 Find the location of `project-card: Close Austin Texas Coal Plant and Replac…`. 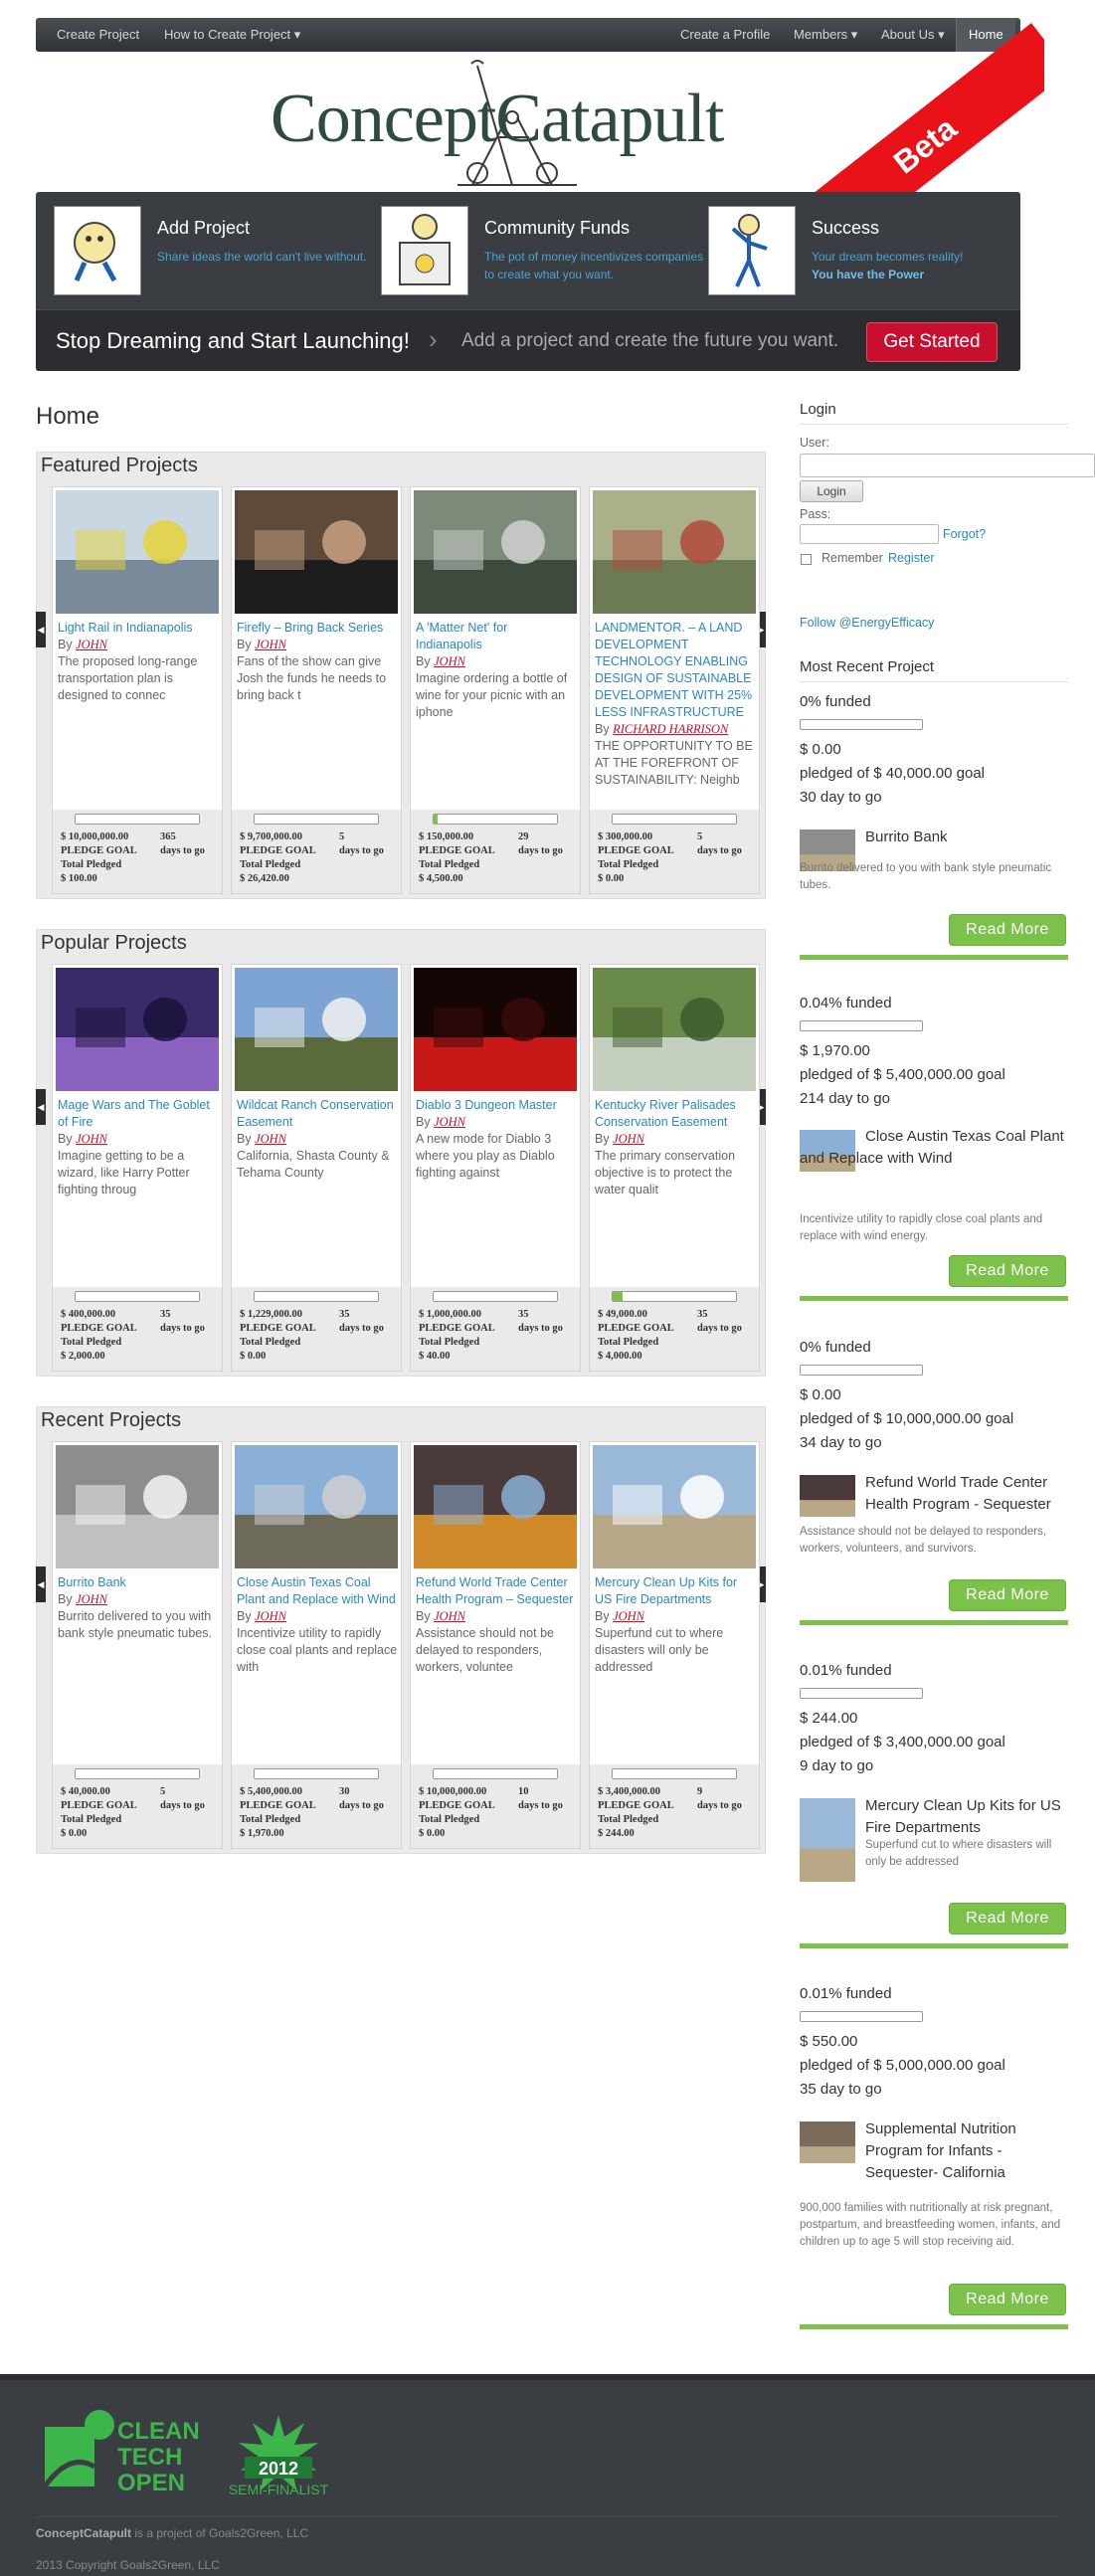

project-card: Close Austin Texas Coal Plant and Replac… is located at coordinates (316, 1645).